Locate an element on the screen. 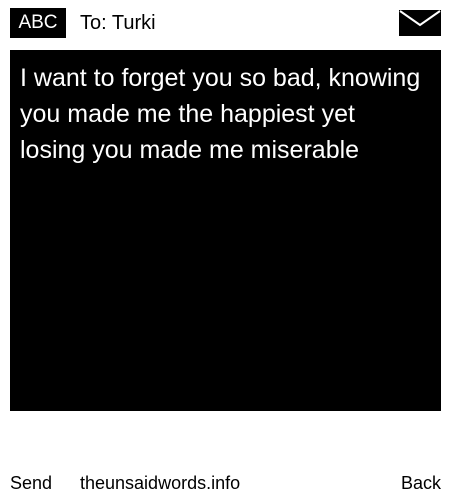 This screenshot has height=500, width=450. input-mode-badge: ABC is located at coordinates (38, 23).